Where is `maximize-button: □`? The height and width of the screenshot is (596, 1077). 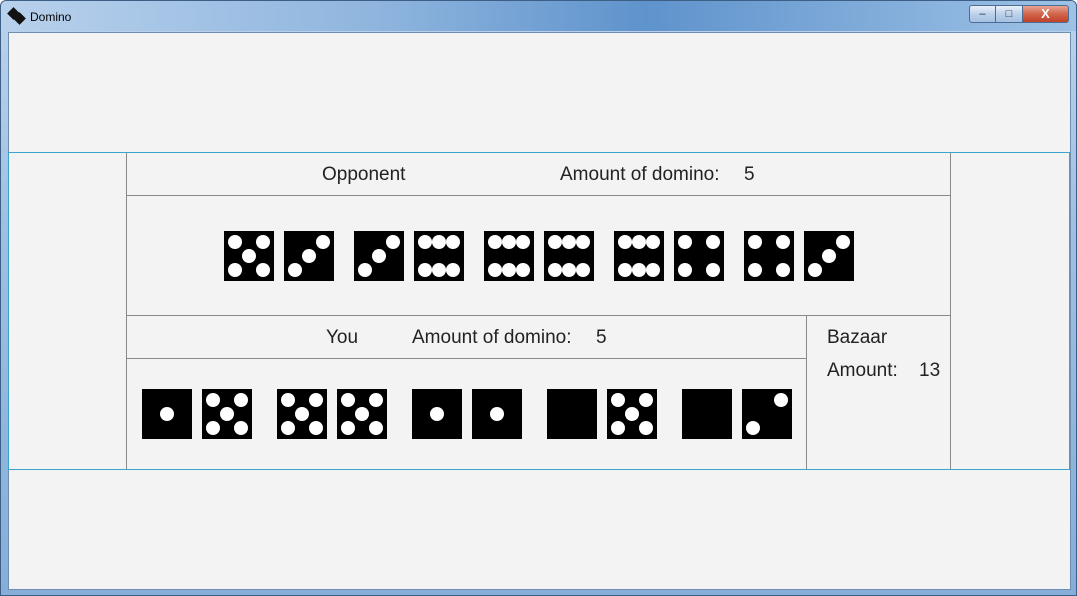
maximize-button: □ is located at coordinates (1009, 14).